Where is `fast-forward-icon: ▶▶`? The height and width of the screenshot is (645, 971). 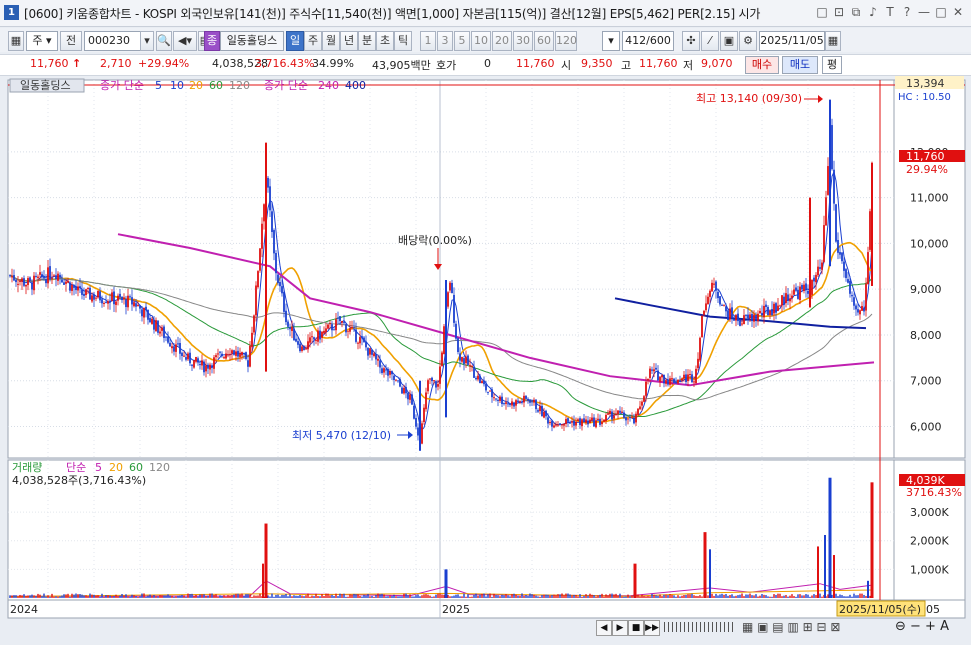 fast-forward-icon: ▶▶ is located at coordinates (652, 628).